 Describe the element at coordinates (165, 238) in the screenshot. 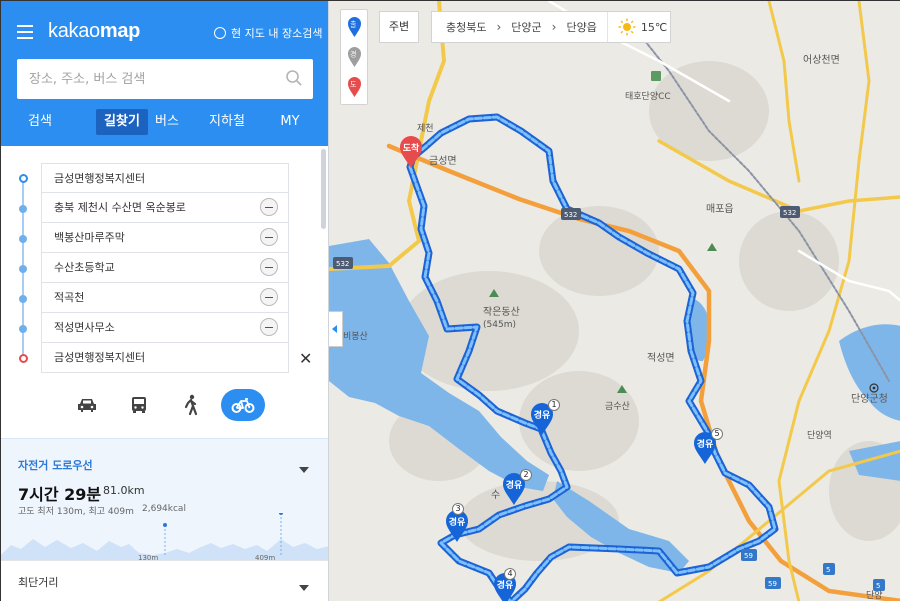

I see `waypoint-via-2: 백봉산마루주막` at that location.